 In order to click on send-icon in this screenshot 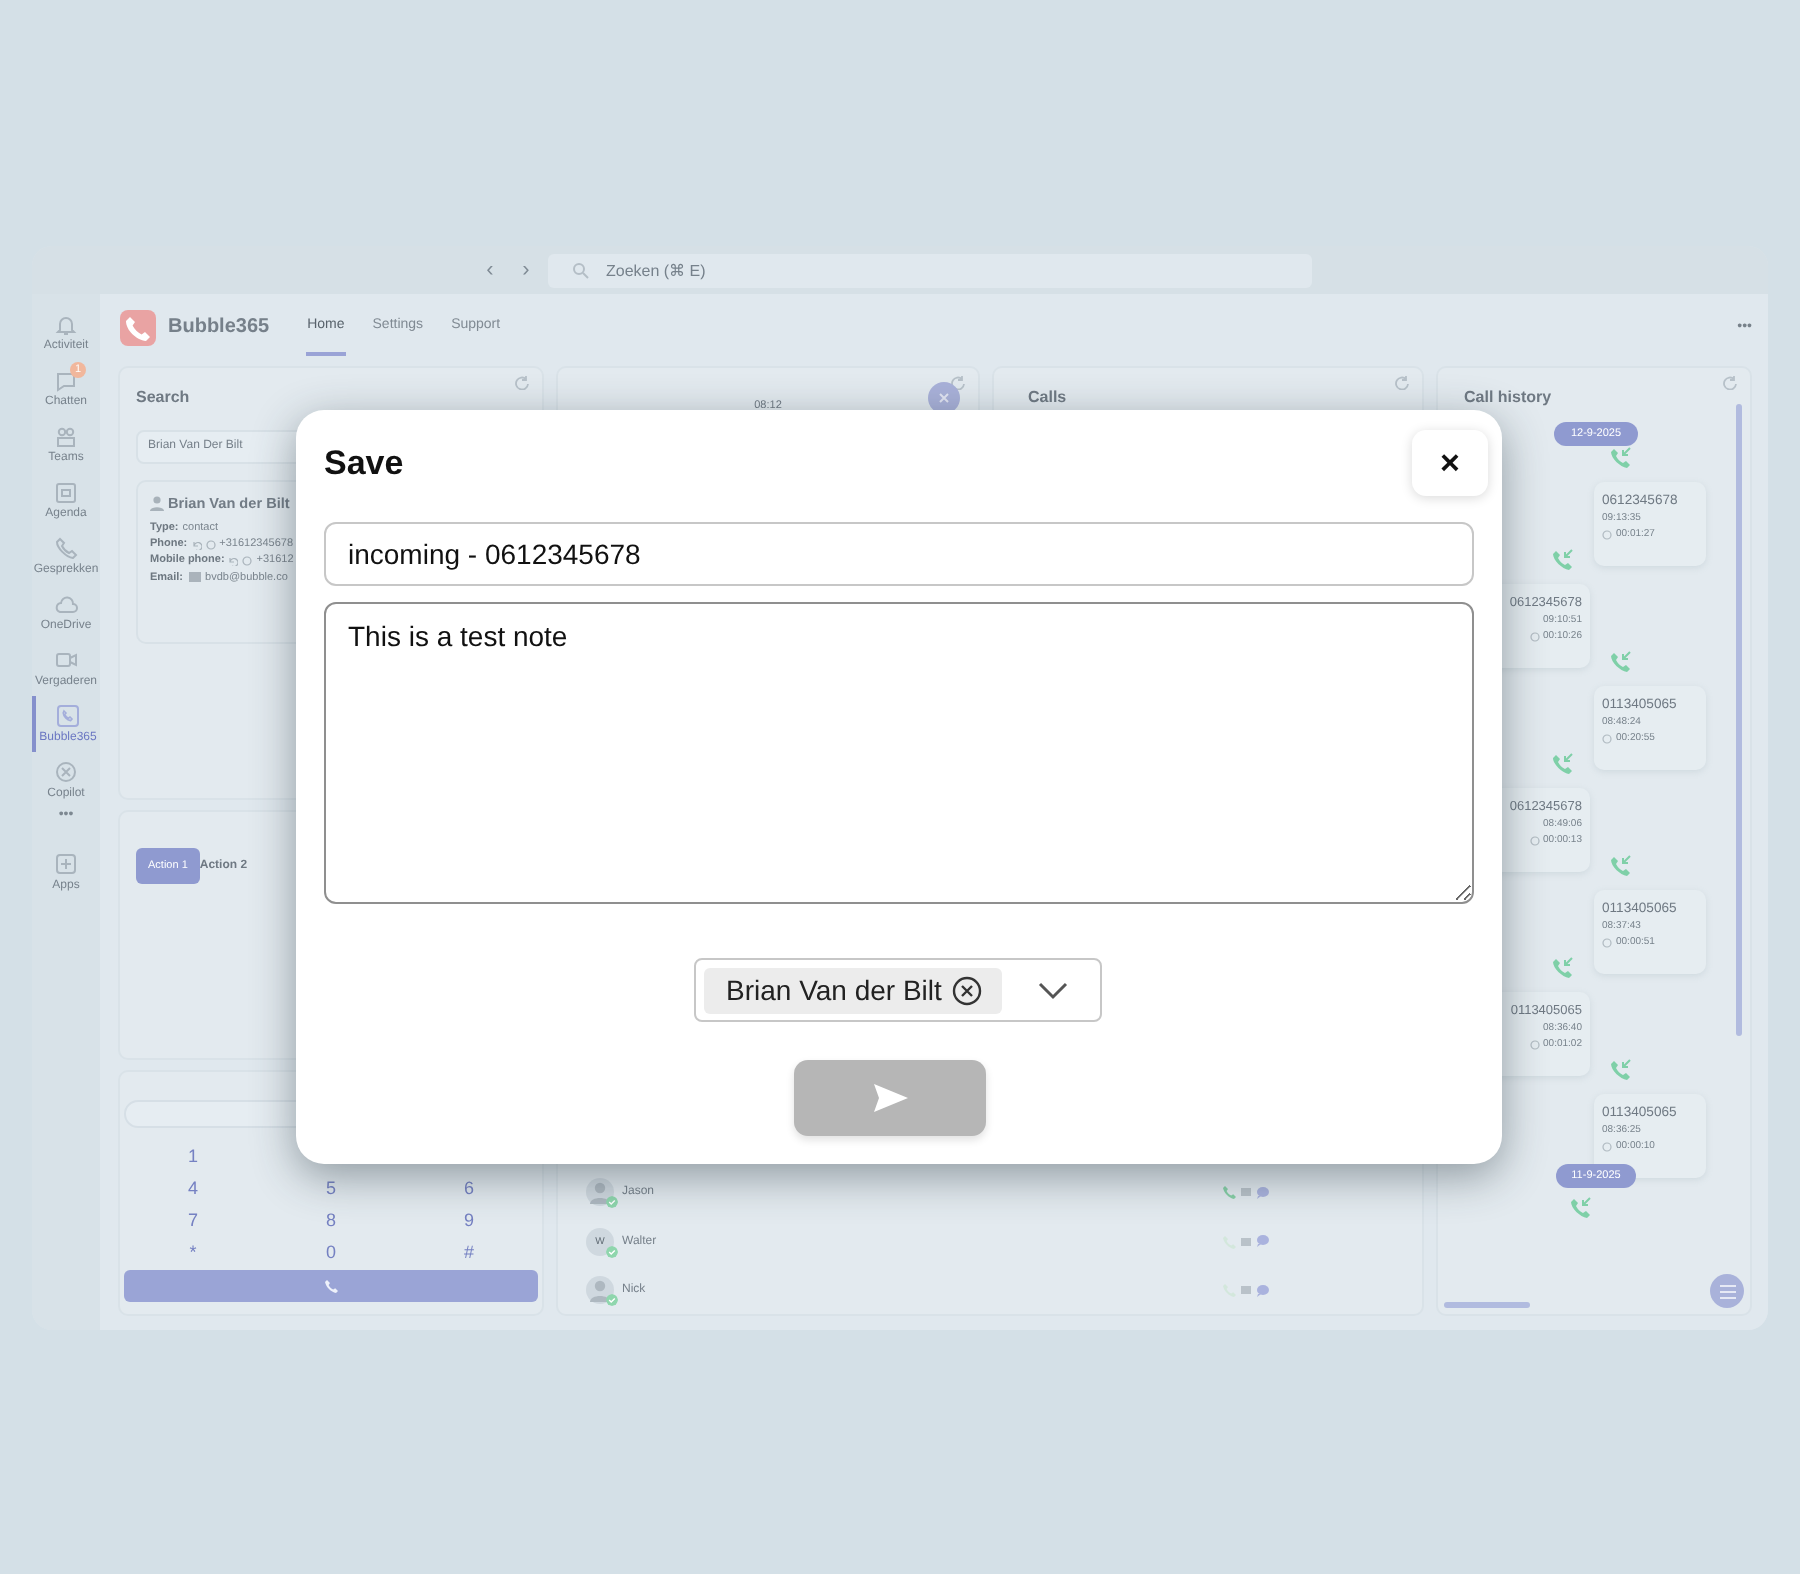, I will do `click(890, 1098)`.